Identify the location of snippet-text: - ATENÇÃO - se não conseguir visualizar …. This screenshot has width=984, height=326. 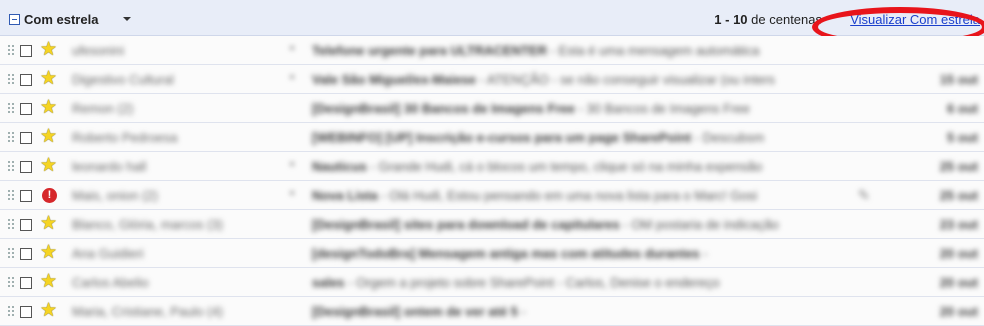
(625, 79).